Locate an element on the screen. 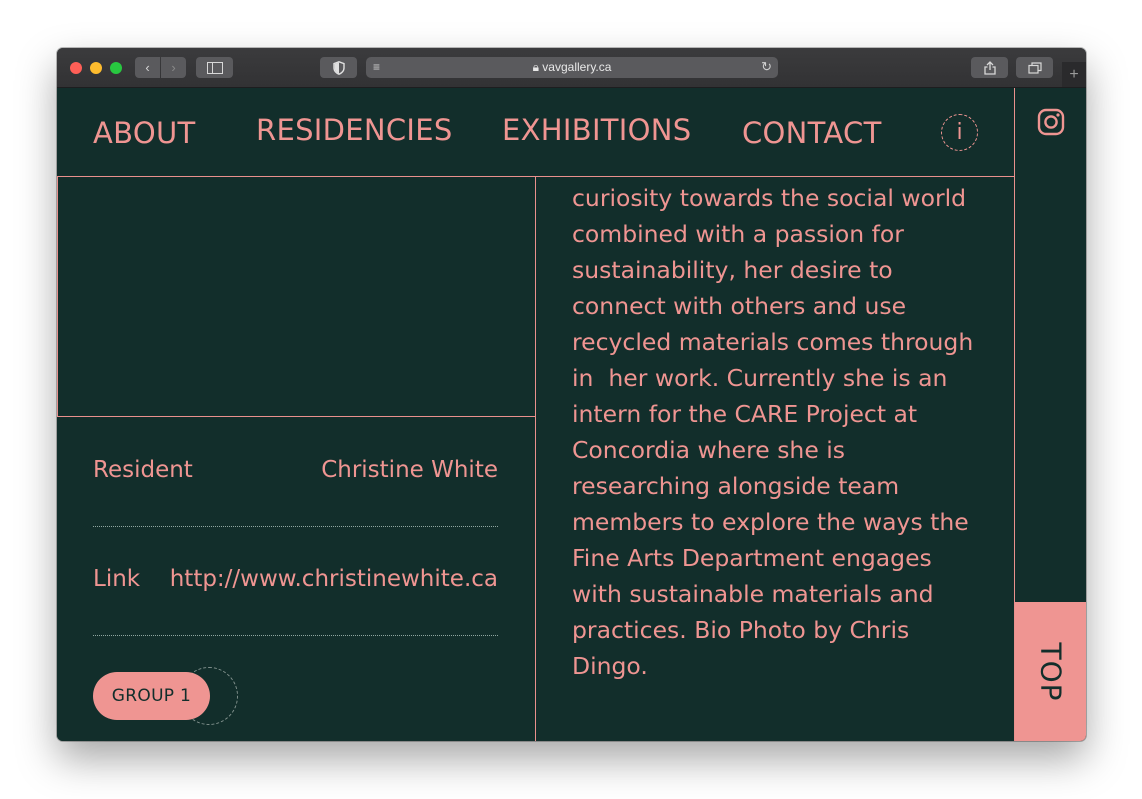  sidebar-toggle-button is located at coordinates (214, 67).